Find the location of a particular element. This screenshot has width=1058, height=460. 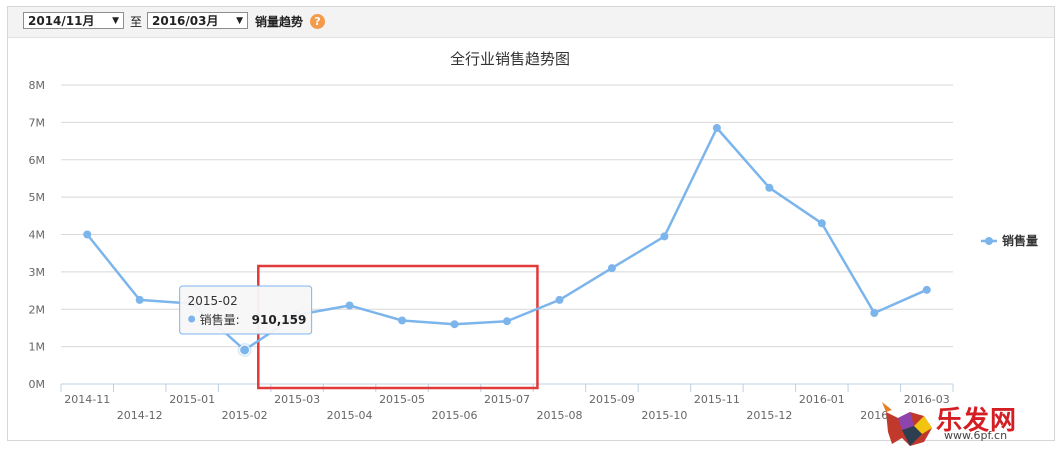

x-tick-label: 2015-05 is located at coordinates (402, 399).